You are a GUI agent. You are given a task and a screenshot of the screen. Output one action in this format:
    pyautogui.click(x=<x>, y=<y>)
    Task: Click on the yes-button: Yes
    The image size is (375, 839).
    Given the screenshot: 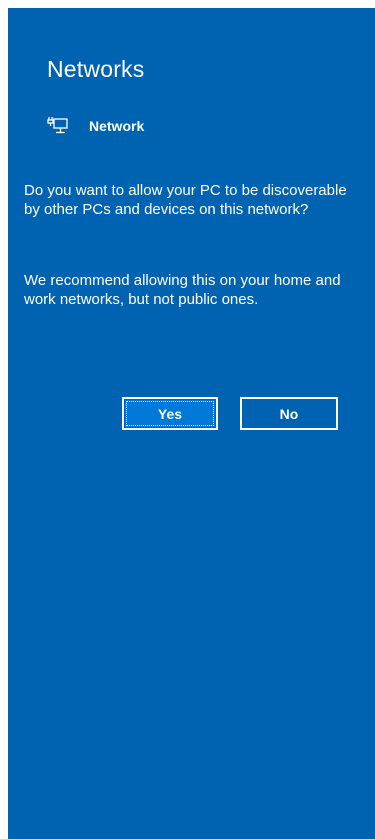 What is the action you would take?
    pyautogui.click(x=170, y=413)
    